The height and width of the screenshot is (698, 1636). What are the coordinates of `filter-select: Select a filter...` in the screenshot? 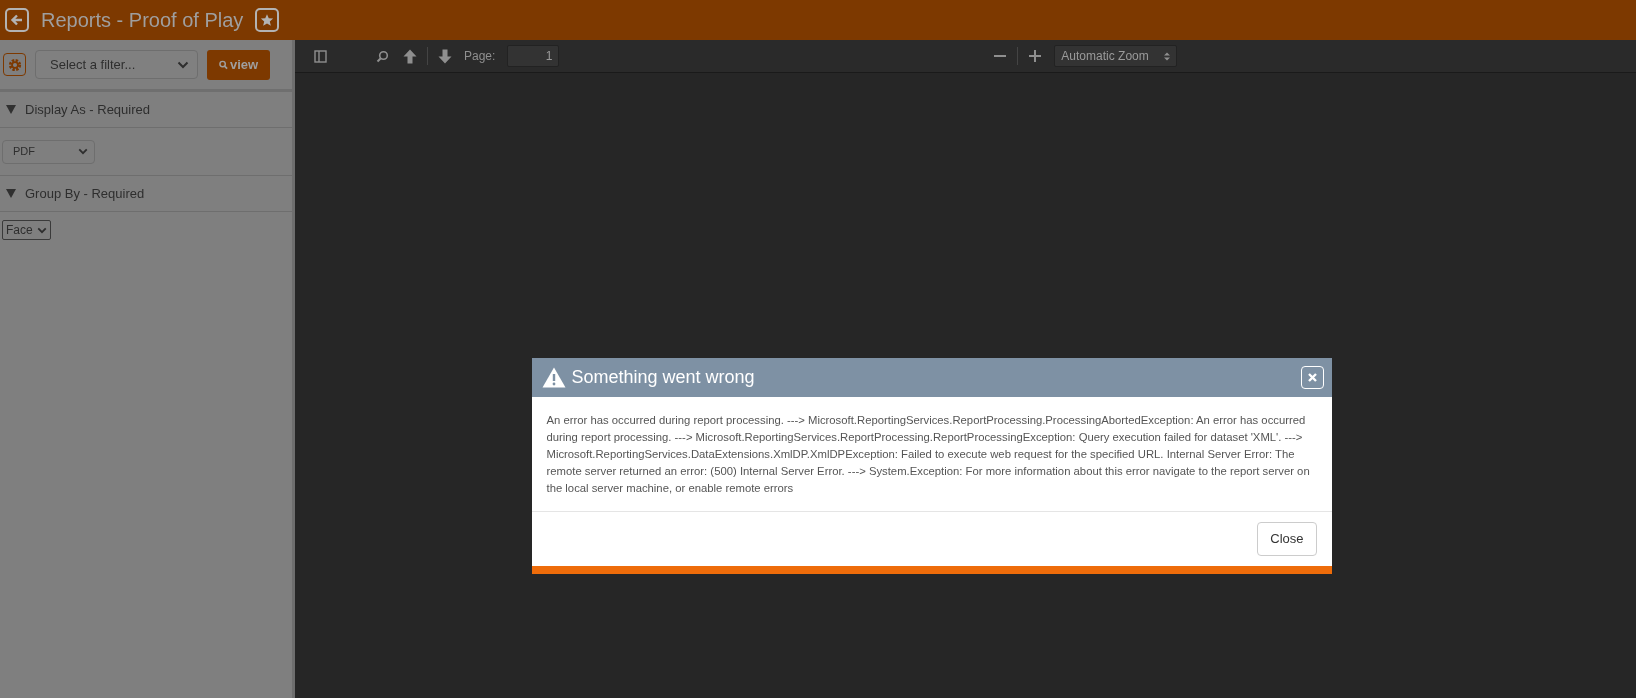 It's located at (116, 64).